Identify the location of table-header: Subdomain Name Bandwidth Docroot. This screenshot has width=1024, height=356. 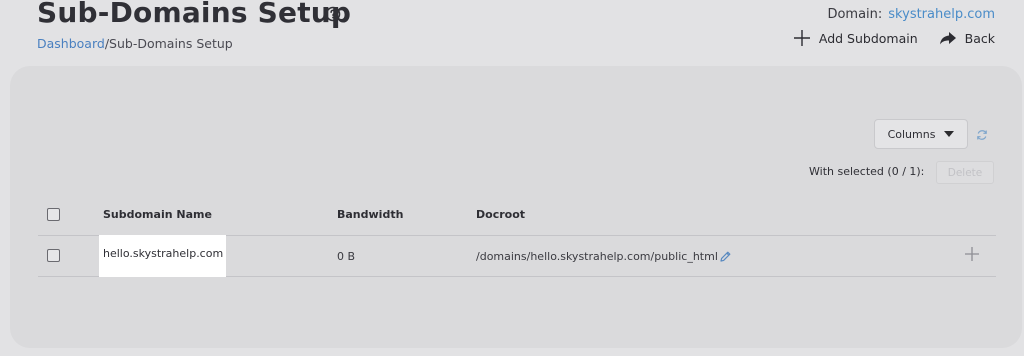
(517, 215).